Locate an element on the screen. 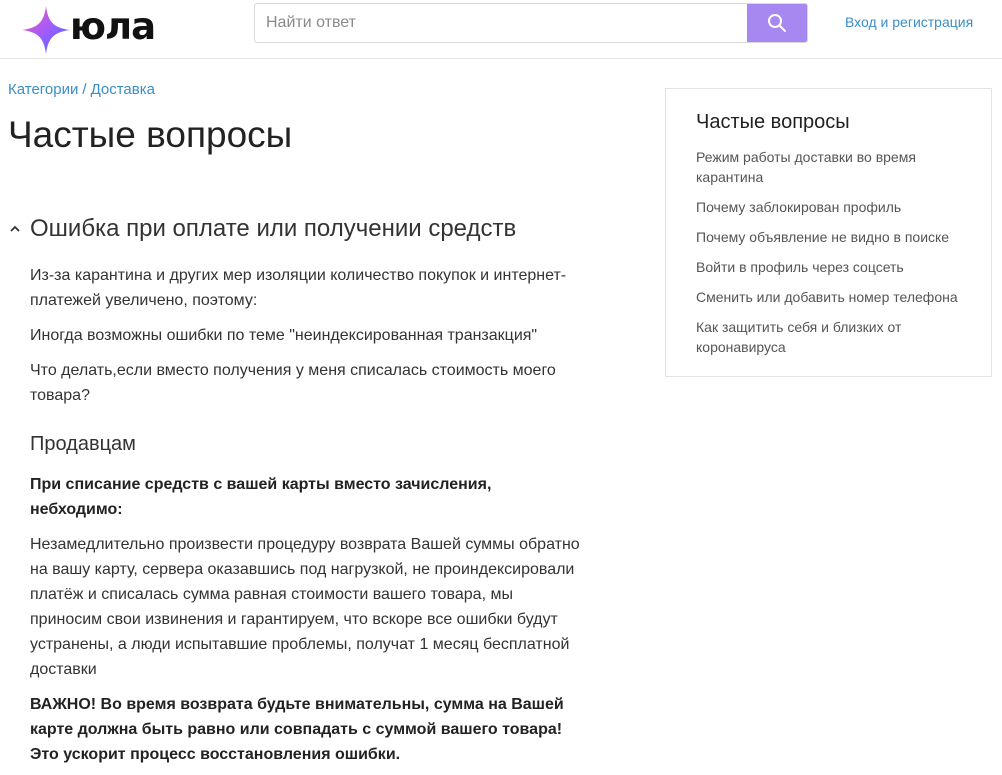 This screenshot has height=775, width=1002. faq-link: Войти в профиль через соцсеть is located at coordinates (800, 267).